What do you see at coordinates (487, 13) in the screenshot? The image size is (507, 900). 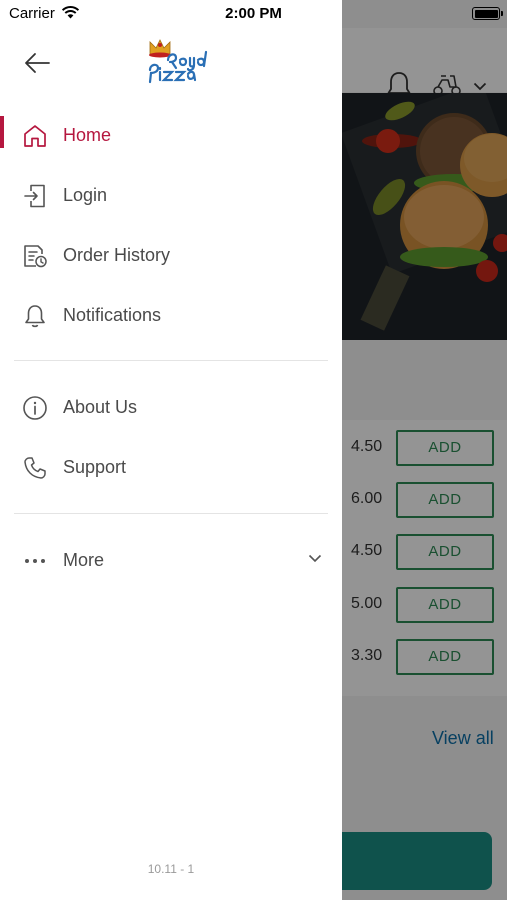 I see `battery-icon` at bounding box center [487, 13].